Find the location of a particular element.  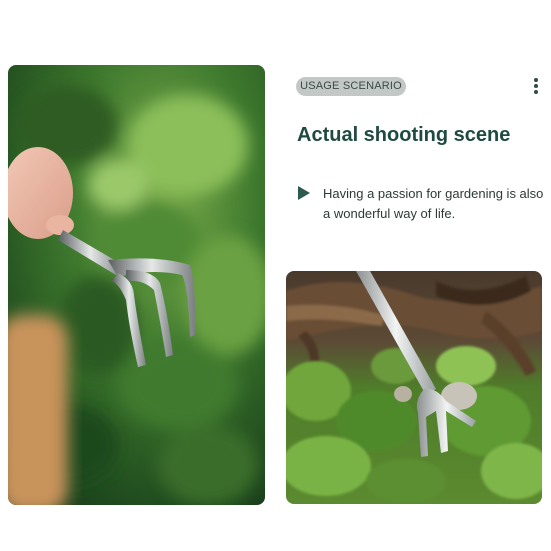

usage-scenario-badge: USAGE SCENARIO is located at coordinates (351, 86).